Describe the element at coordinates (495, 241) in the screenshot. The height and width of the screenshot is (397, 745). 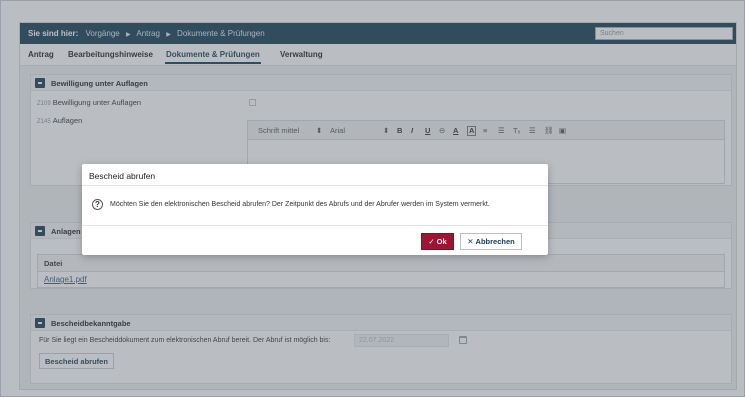
I see `cancel-label: Abbrechen` at that location.